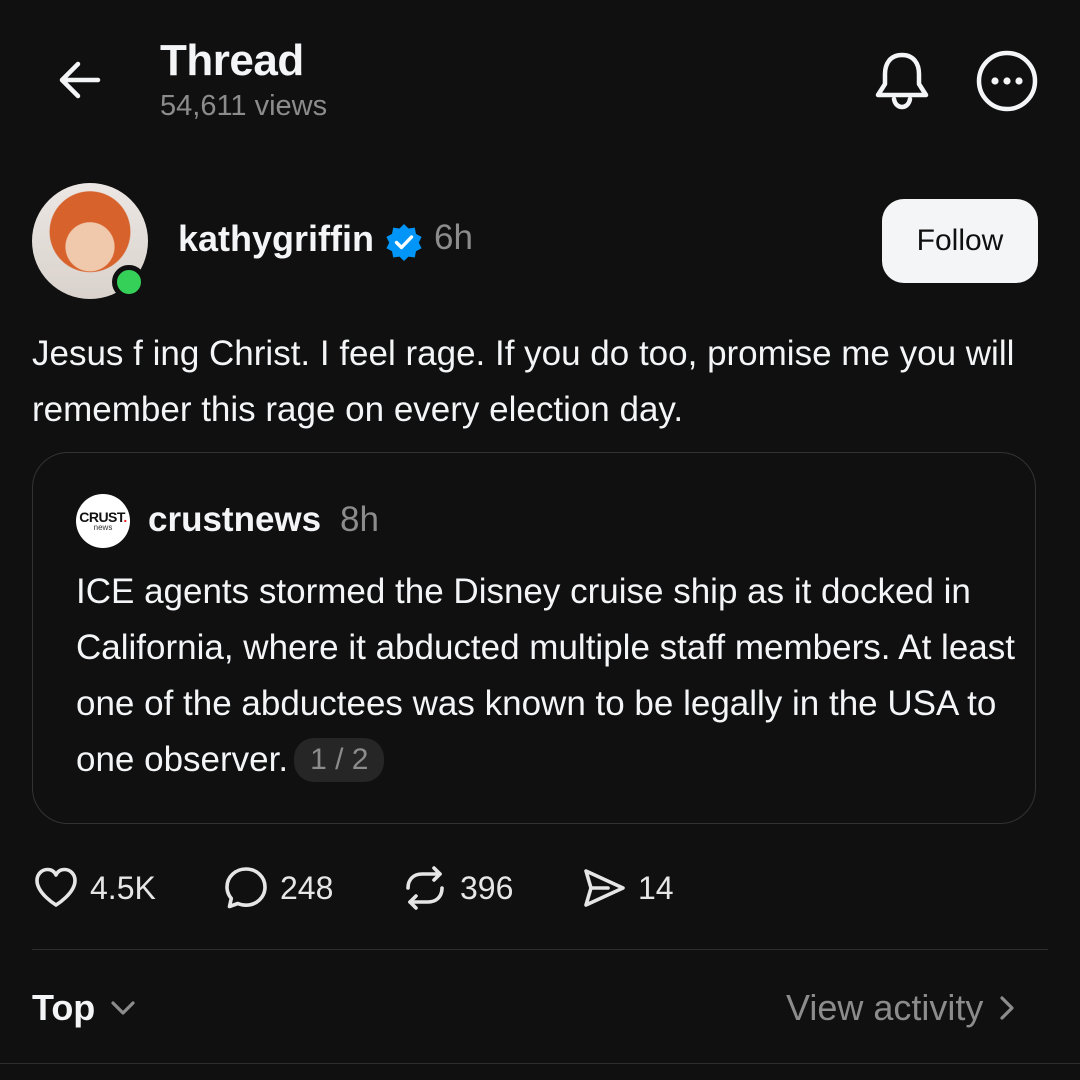 This screenshot has height=1080, width=1080. Describe the element at coordinates (103, 517) in the screenshot. I see `logo-text: CRUST.` at that location.